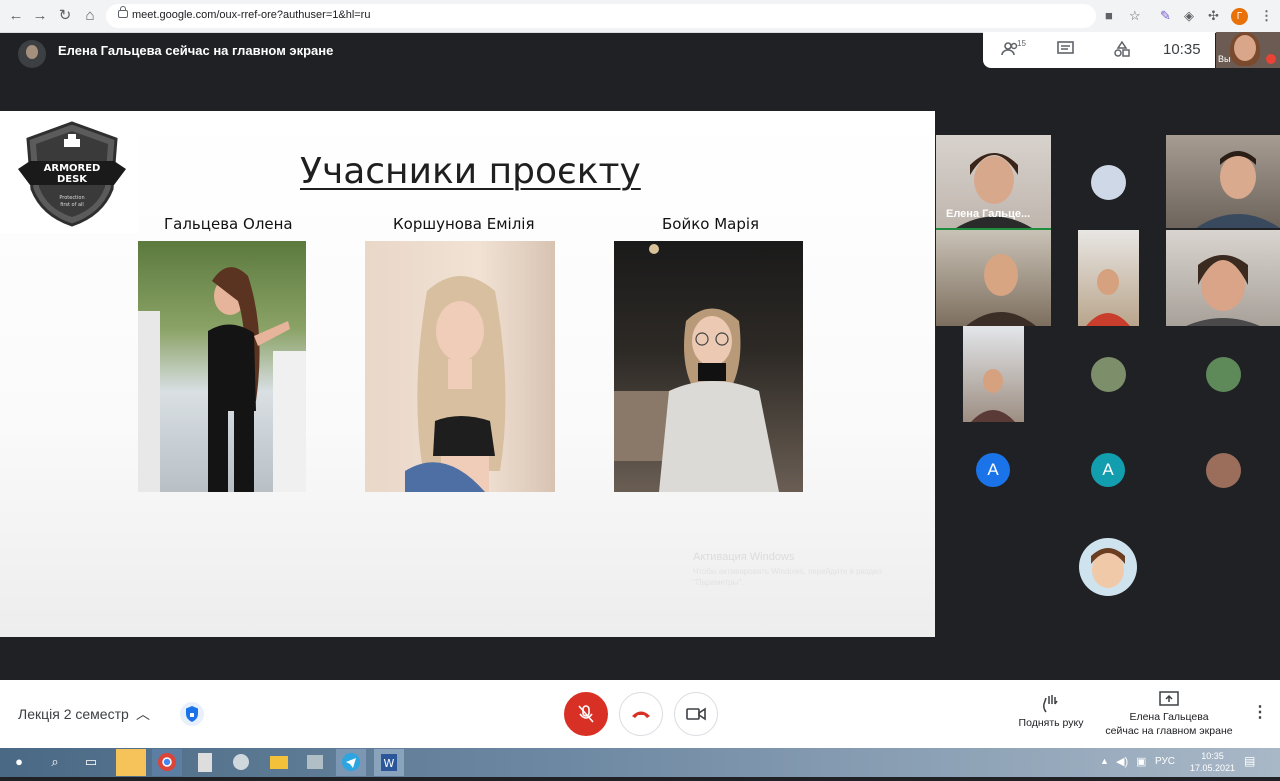 The height and width of the screenshot is (781, 1280). I want to click on presenting-line-2: сейчас на главном экране, so click(1169, 731).